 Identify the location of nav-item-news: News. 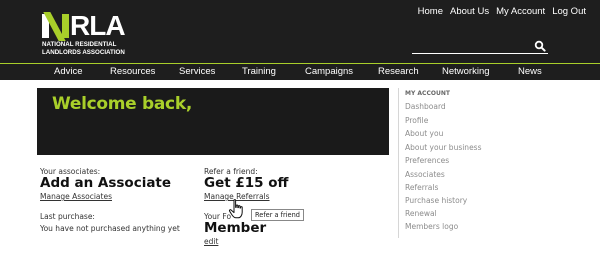
(530, 71).